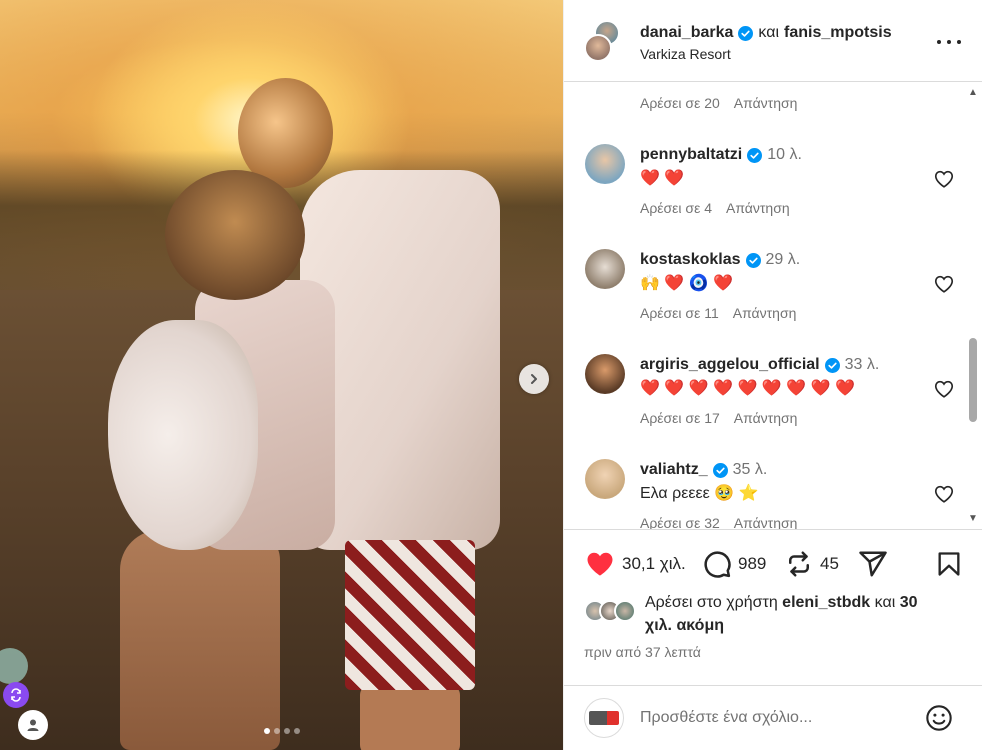 This screenshot has height=750, width=982. What do you see at coordinates (826, 602) in the screenshot?
I see `liked-by-username: eleni_stbdk` at bounding box center [826, 602].